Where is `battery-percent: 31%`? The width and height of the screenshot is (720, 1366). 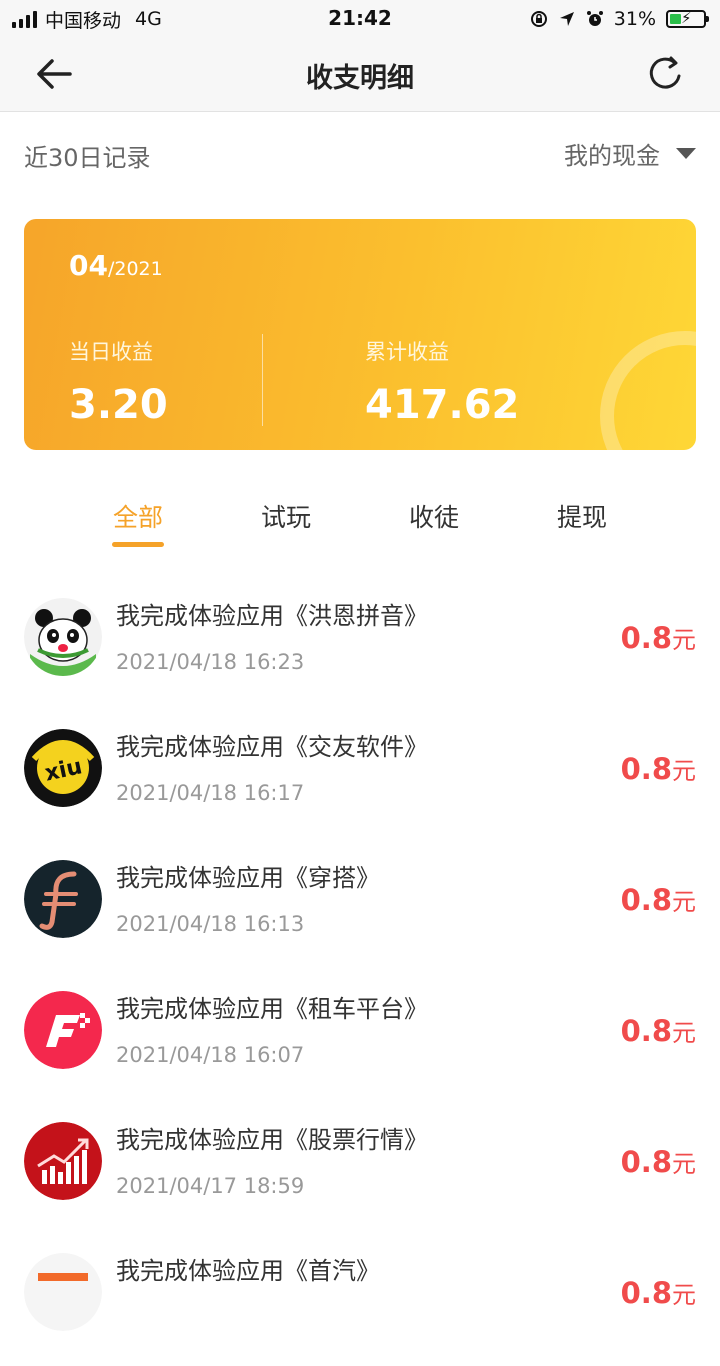
battery-percent: 31% is located at coordinates (634, 19).